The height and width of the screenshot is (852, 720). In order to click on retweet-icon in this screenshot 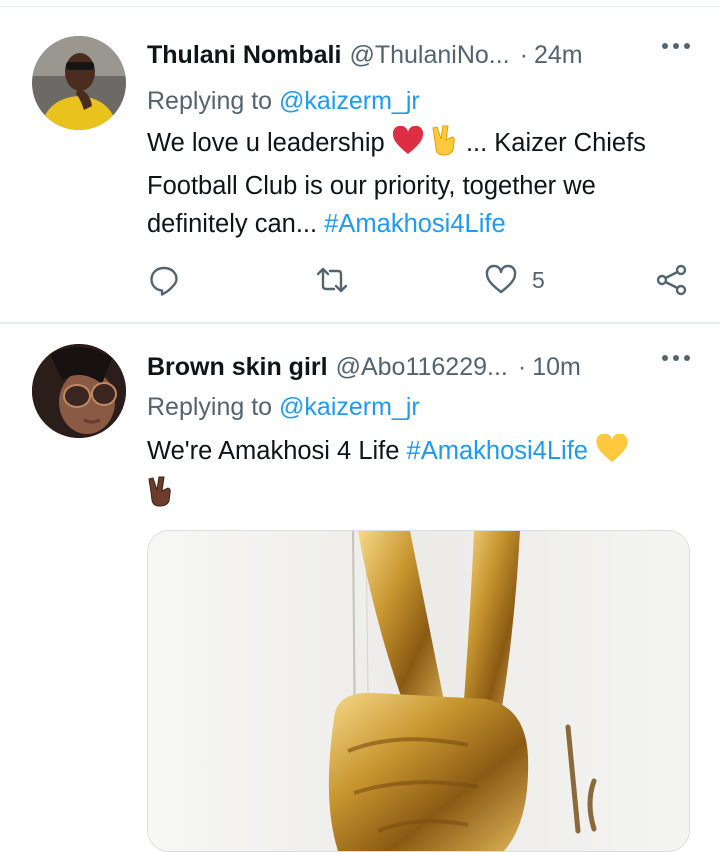, I will do `click(332, 280)`.